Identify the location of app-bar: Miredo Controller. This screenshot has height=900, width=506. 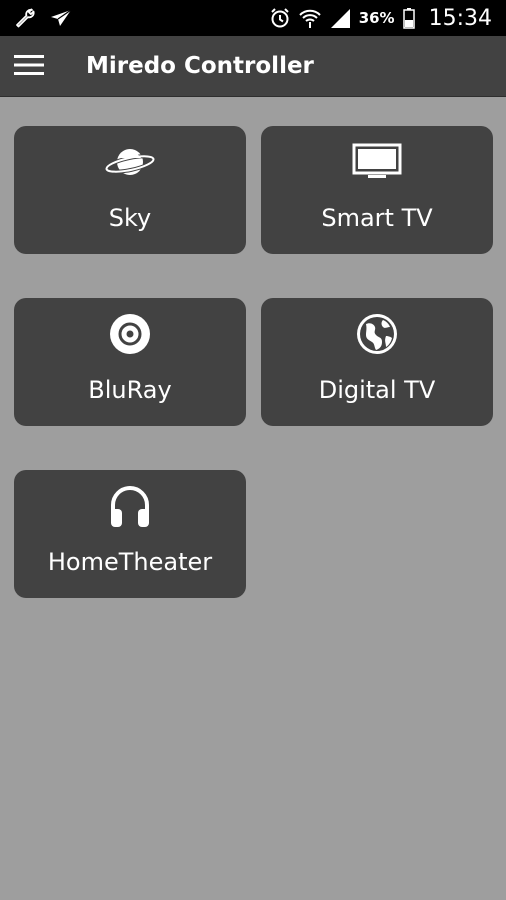
(253, 66).